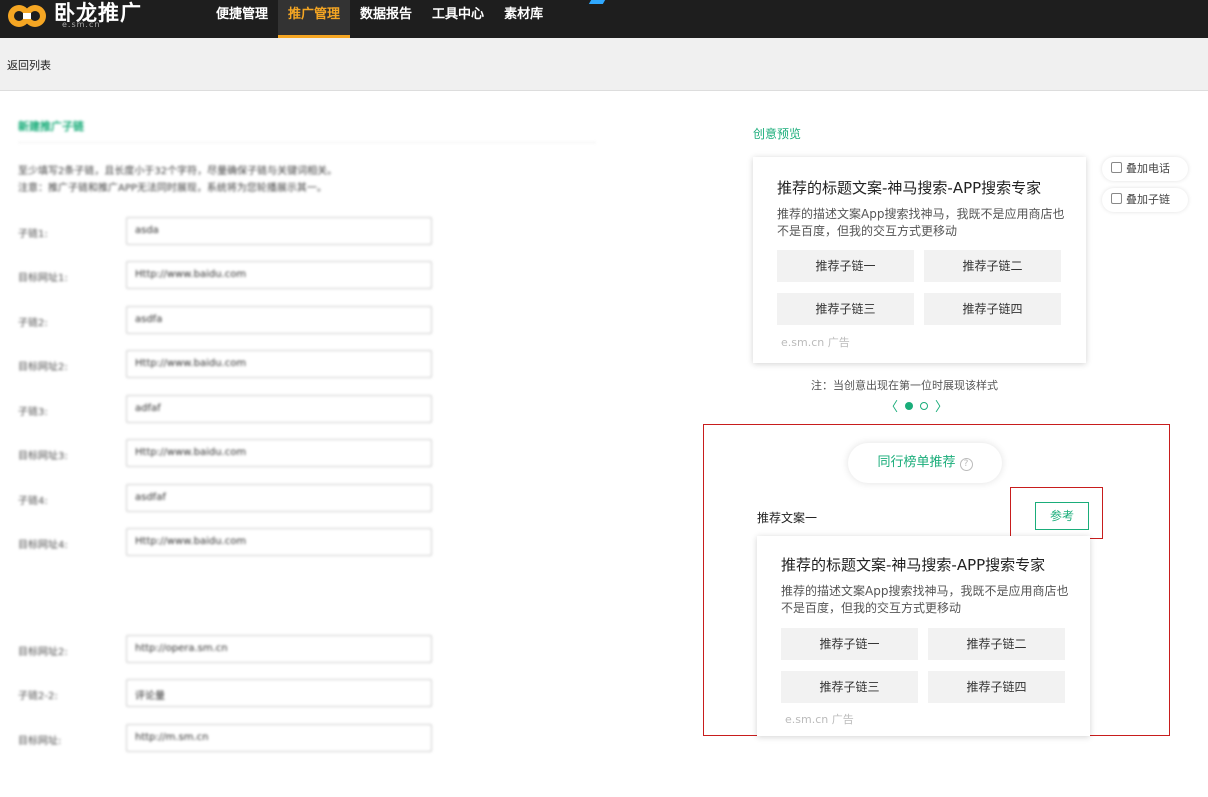 The height and width of the screenshot is (797, 1208). I want to click on brand-sub: e.sm.cn, so click(81, 24).